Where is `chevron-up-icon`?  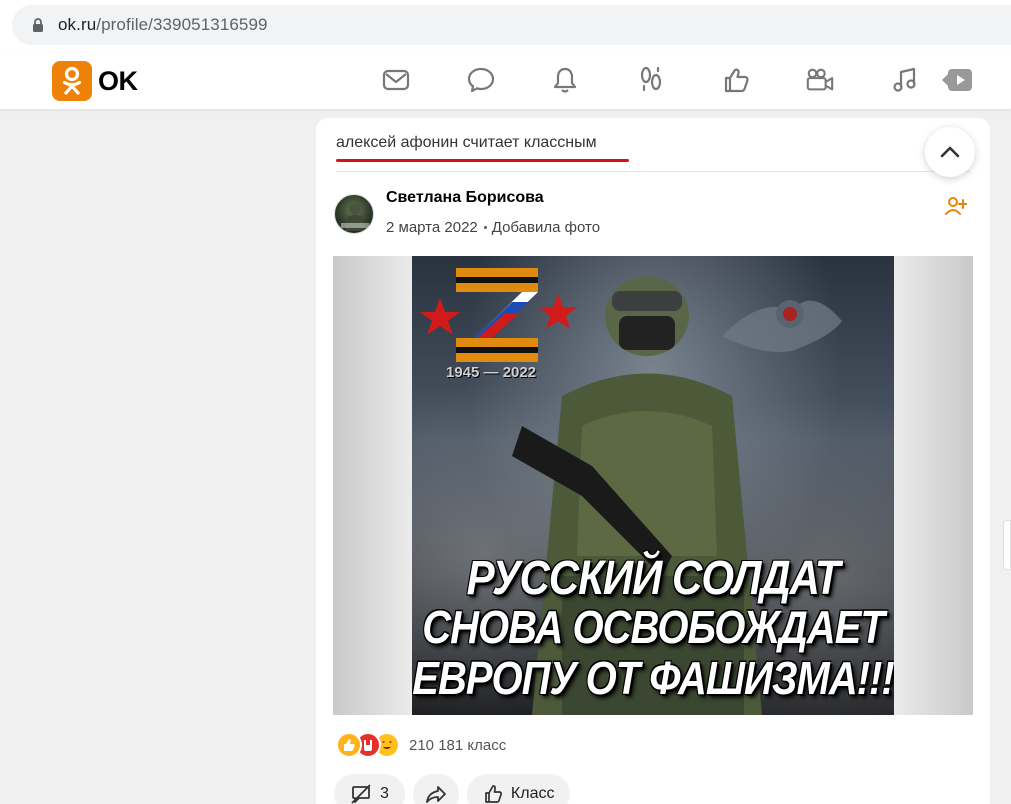 chevron-up-icon is located at coordinates (950, 152).